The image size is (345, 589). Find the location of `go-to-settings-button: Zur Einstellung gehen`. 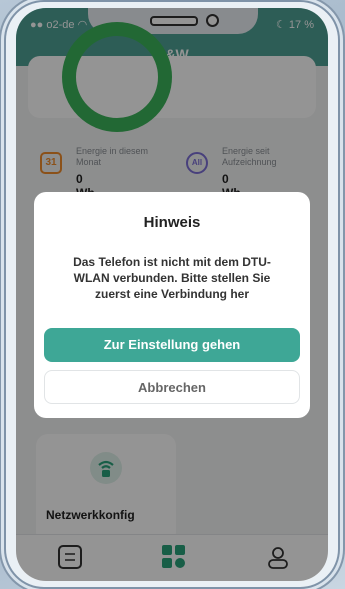

go-to-settings-button: Zur Einstellung gehen is located at coordinates (172, 345).